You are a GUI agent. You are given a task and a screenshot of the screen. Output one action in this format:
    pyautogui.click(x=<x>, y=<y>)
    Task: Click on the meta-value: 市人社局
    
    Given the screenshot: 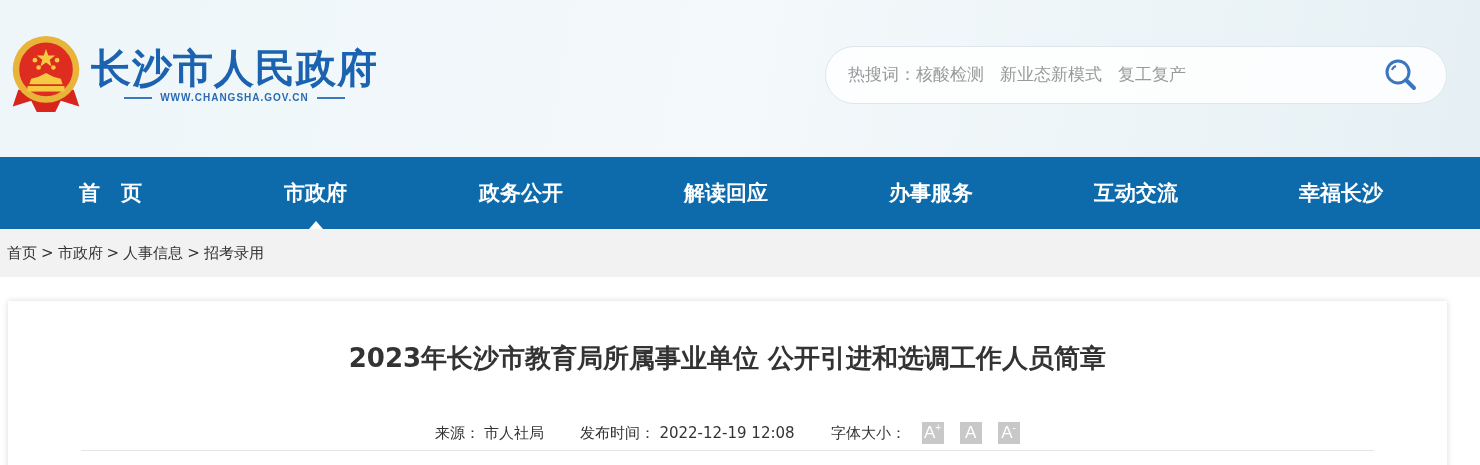 What is the action you would take?
    pyautogui.click(x=514, y=433)
    